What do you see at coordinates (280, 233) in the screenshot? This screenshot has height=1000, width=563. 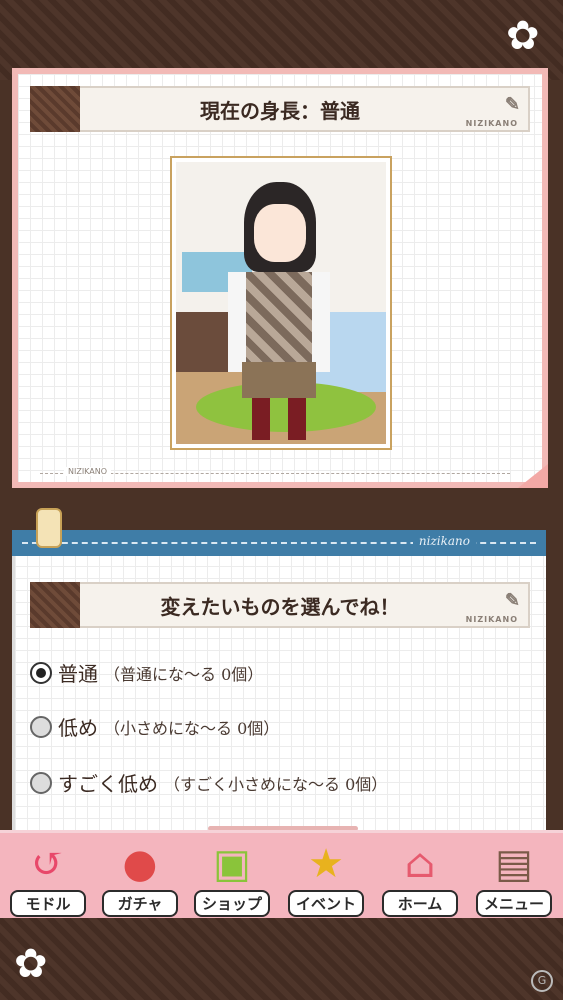 I see `face` at bounding box center [280, 233].